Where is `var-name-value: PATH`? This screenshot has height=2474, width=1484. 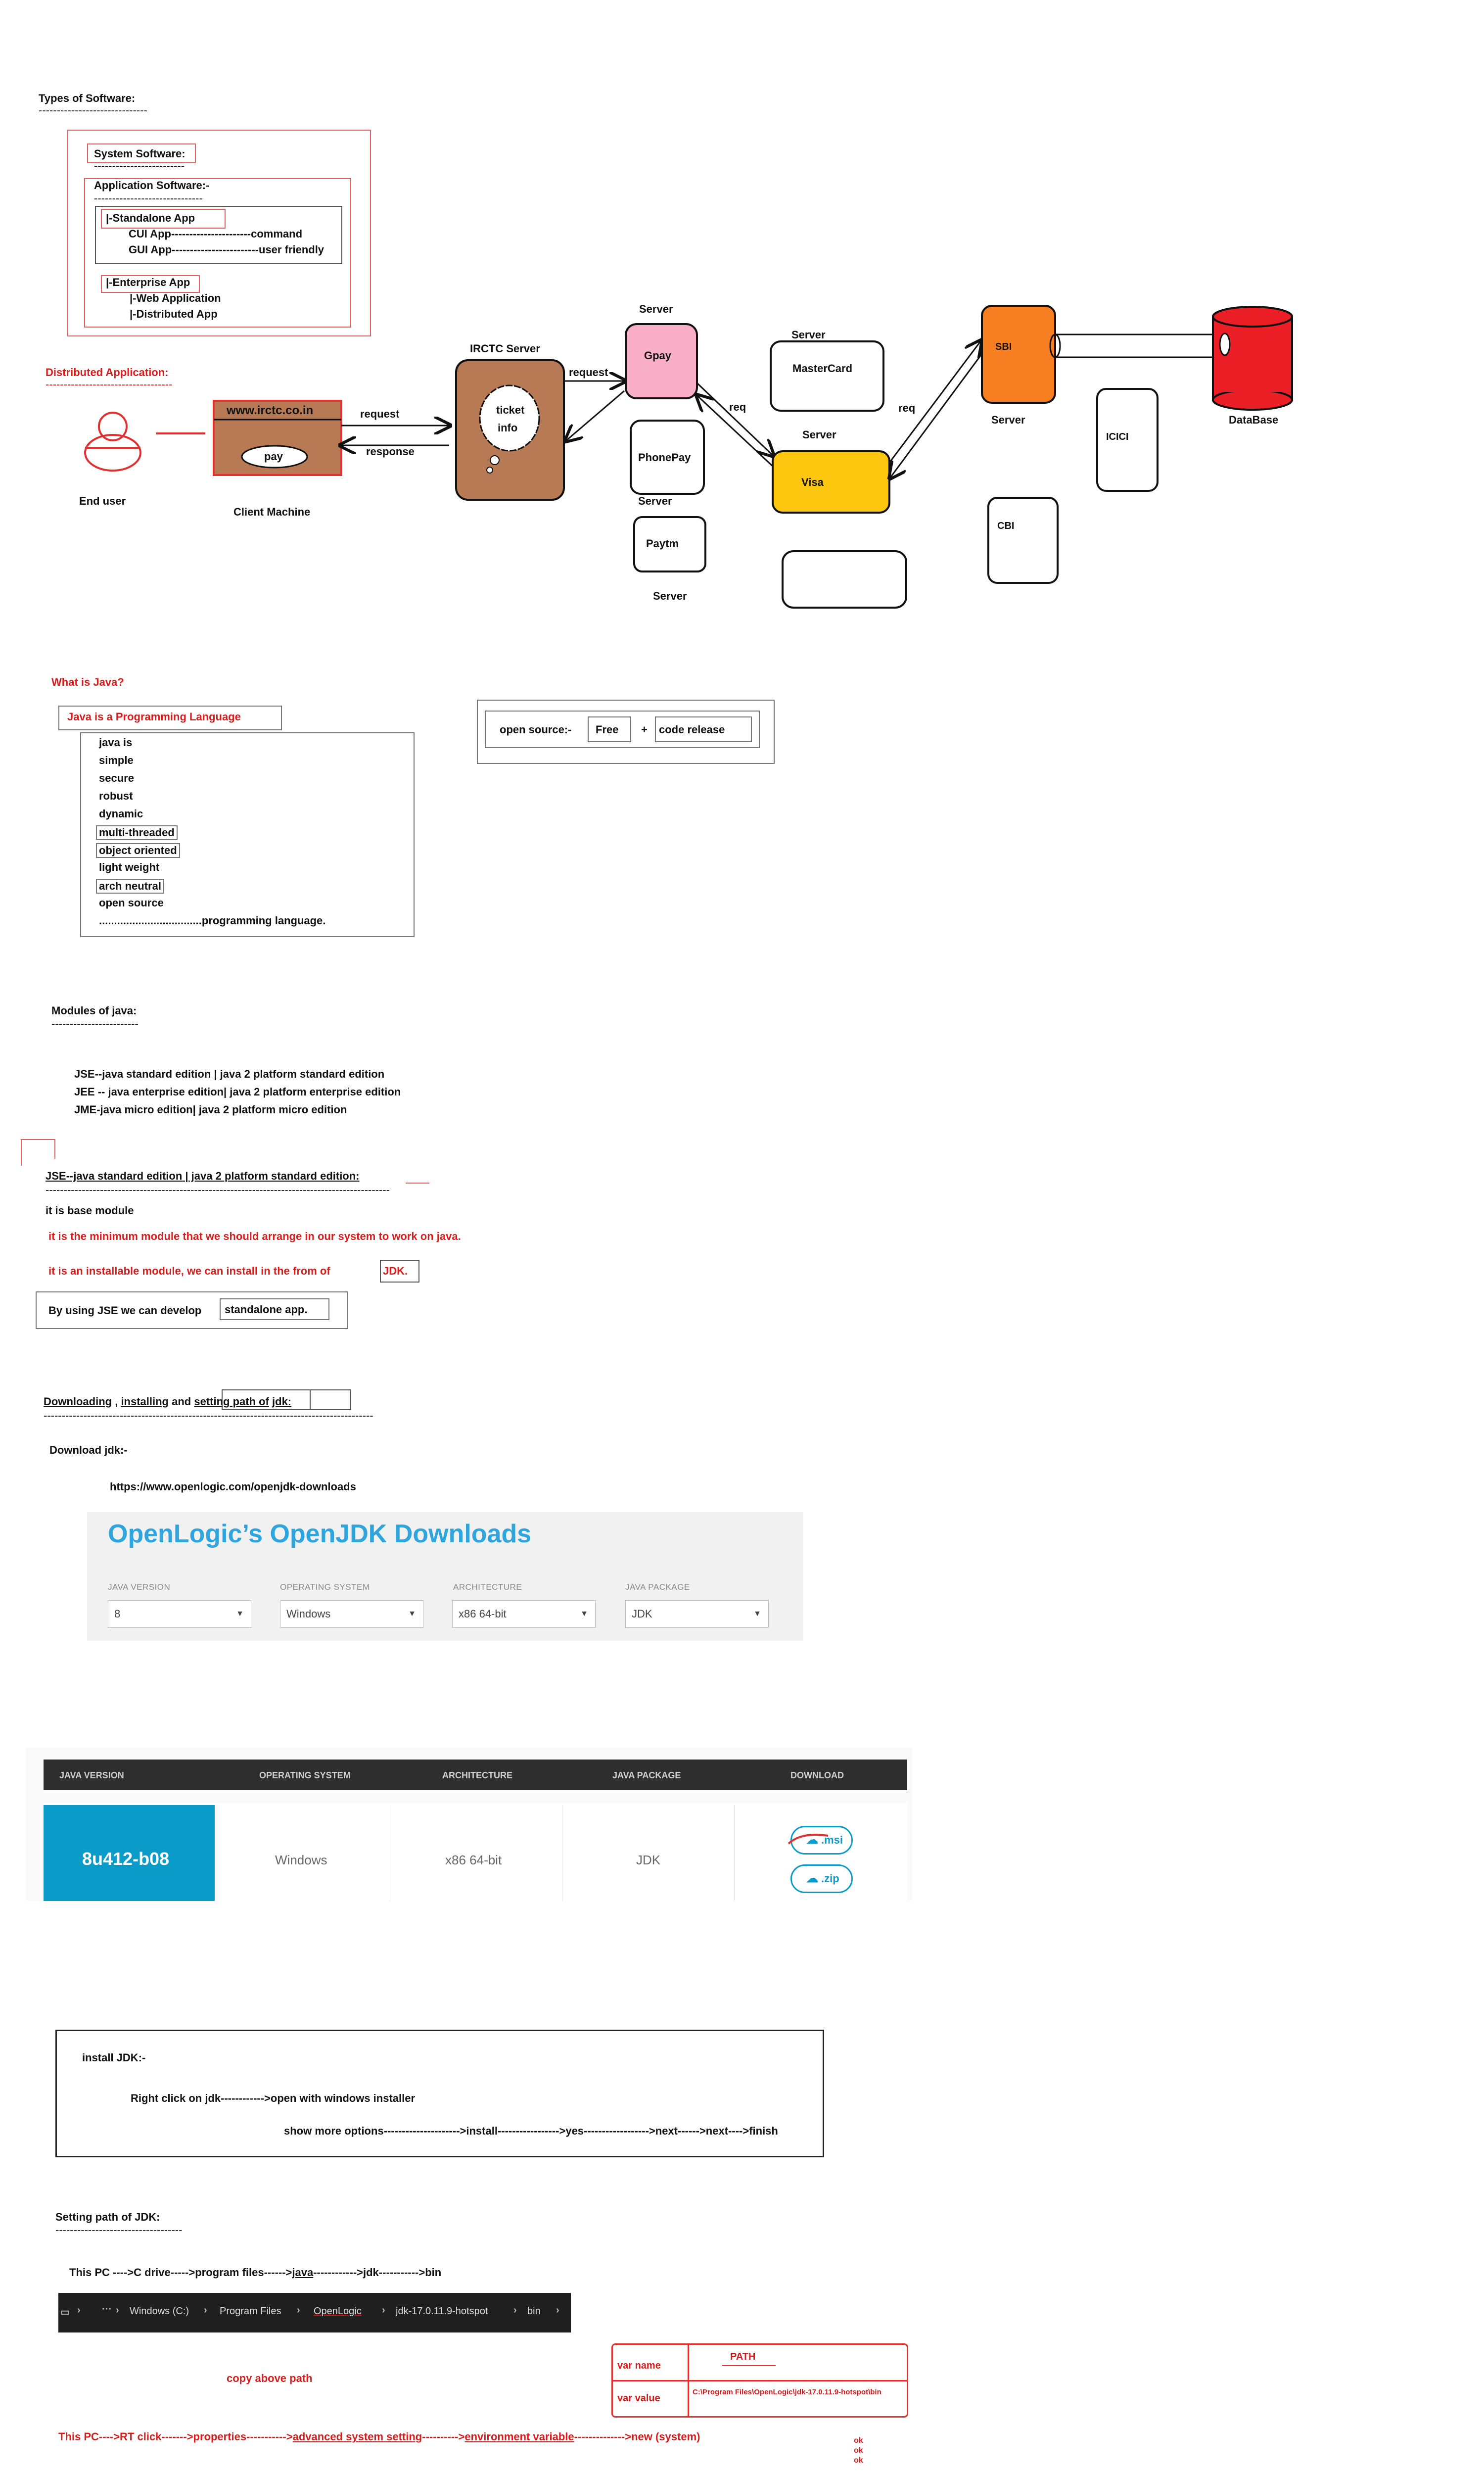 var-name-value: PATH is located at coordinates (742, 2357).